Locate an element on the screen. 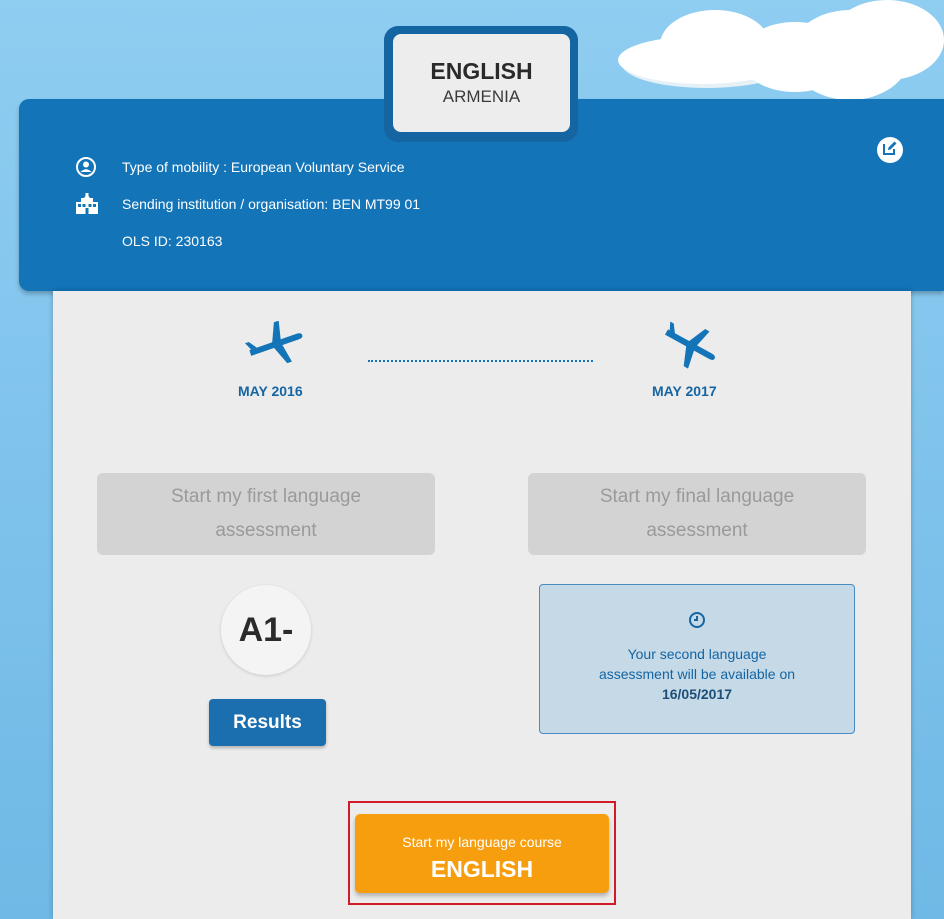 The image size is (944, 919). edit-button is located at coordinates (890, 150).